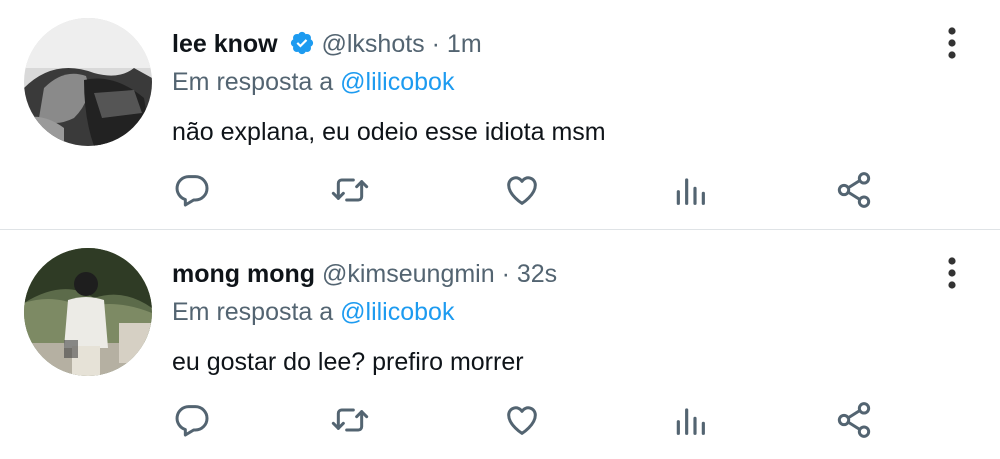 Image resolution: width=1000 pixels, height=459 pixels. Describe the element at coordinates (464, 44) in the screenshot. I see `timestamp: 1m` at that location.